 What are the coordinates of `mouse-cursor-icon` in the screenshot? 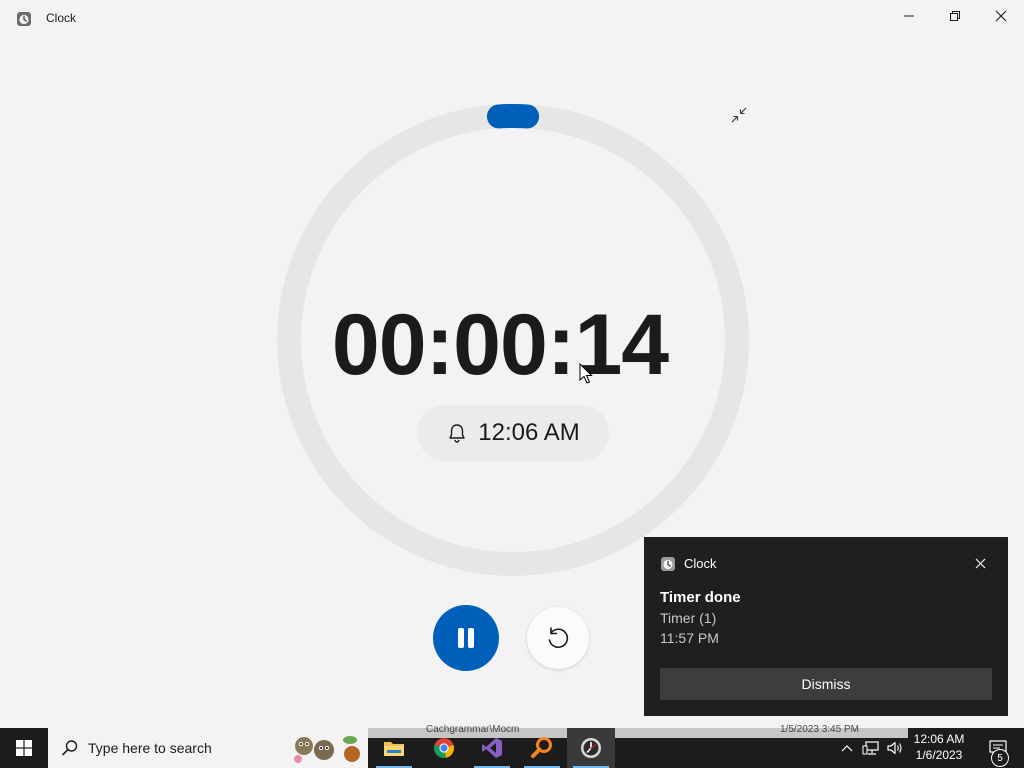 It's located at (586, 373).